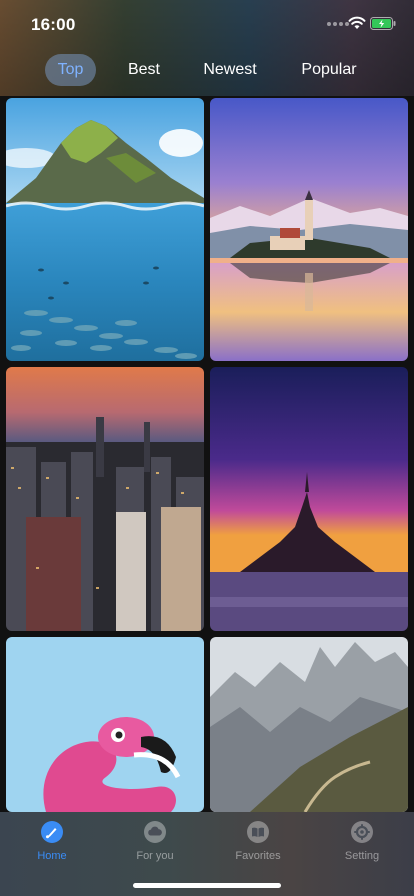 The width and height of the screenshot is (414, 896). I want to click on home-indicator, so click(207, 885).